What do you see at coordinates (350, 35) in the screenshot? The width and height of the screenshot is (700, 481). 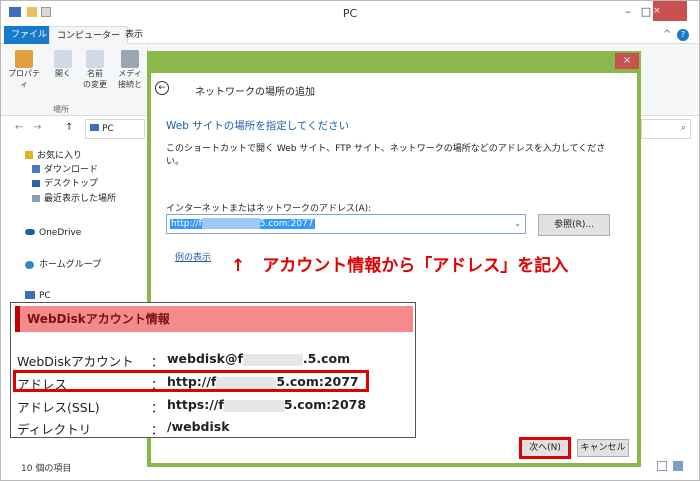 I see `ribbon-tabs: ファイル コンピューター 表示 ^ ?` at bounding box center [350, 35].